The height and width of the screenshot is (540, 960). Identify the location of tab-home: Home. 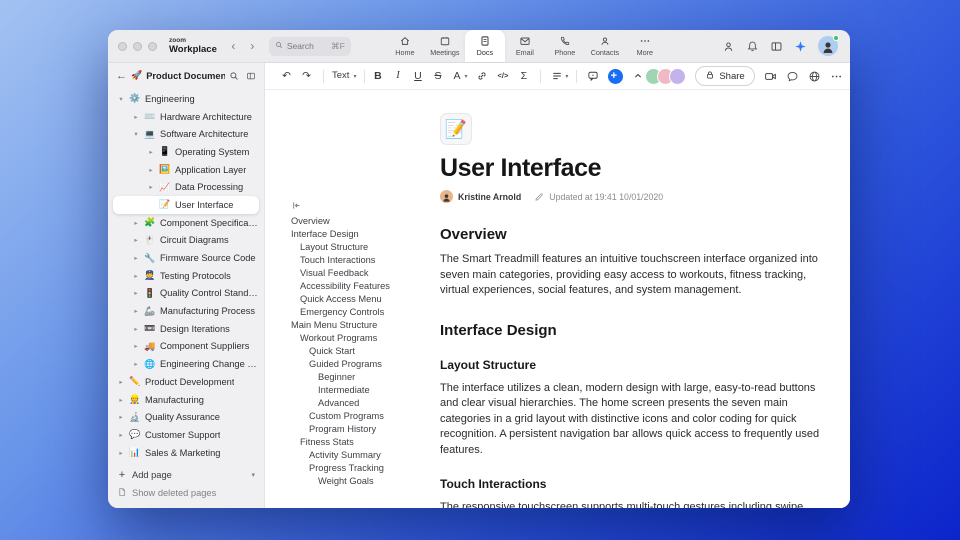
(405, 46).